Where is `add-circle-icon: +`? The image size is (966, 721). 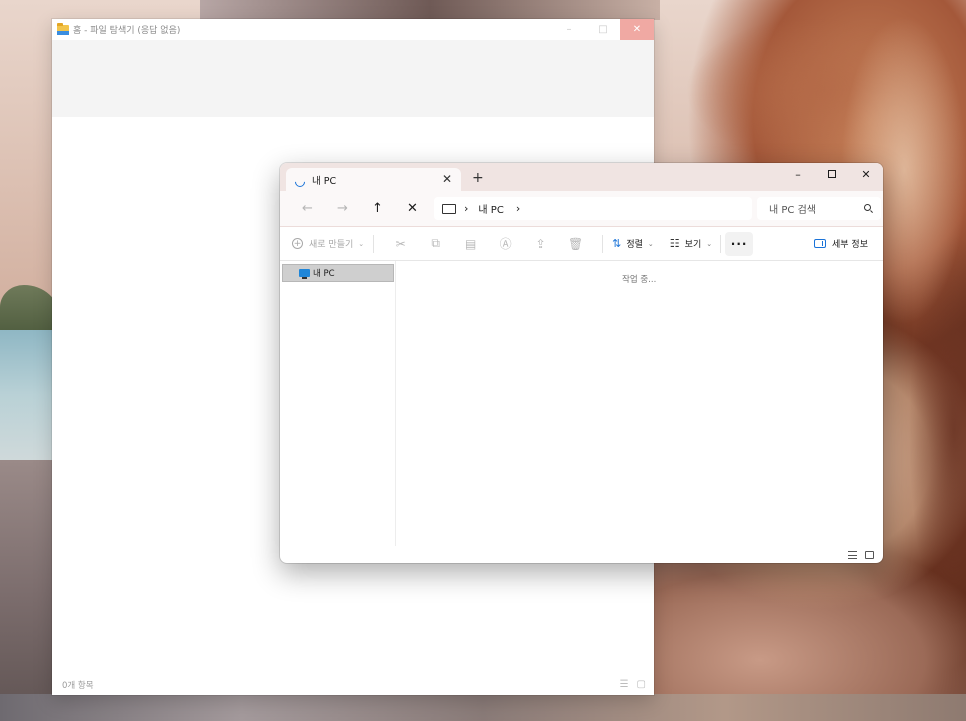
add-circle-icon: + is located at coordinates (297, 243).